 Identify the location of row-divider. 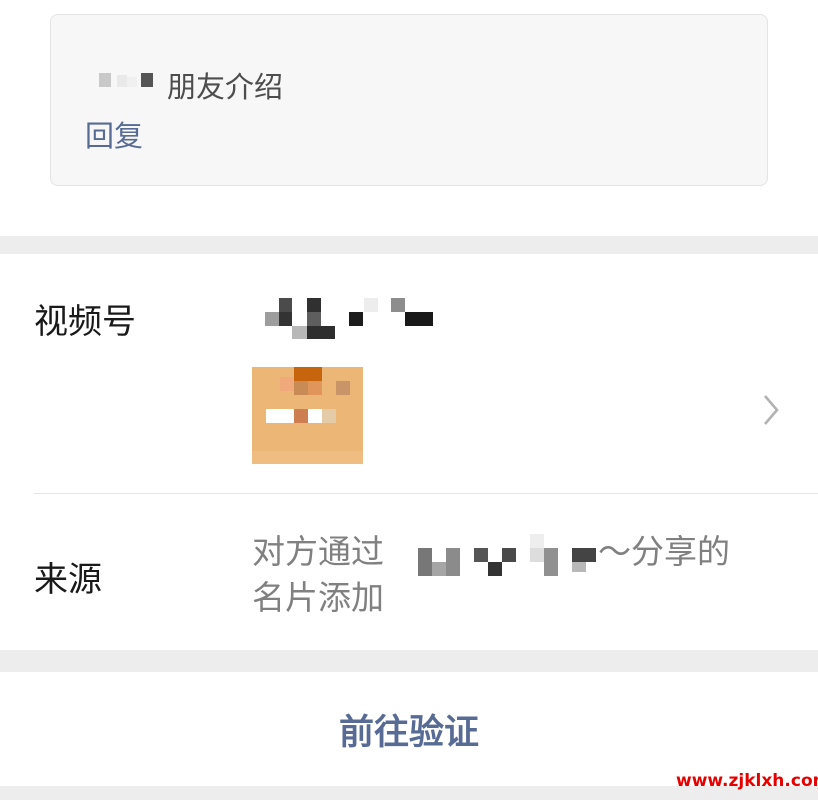
(426, 493).